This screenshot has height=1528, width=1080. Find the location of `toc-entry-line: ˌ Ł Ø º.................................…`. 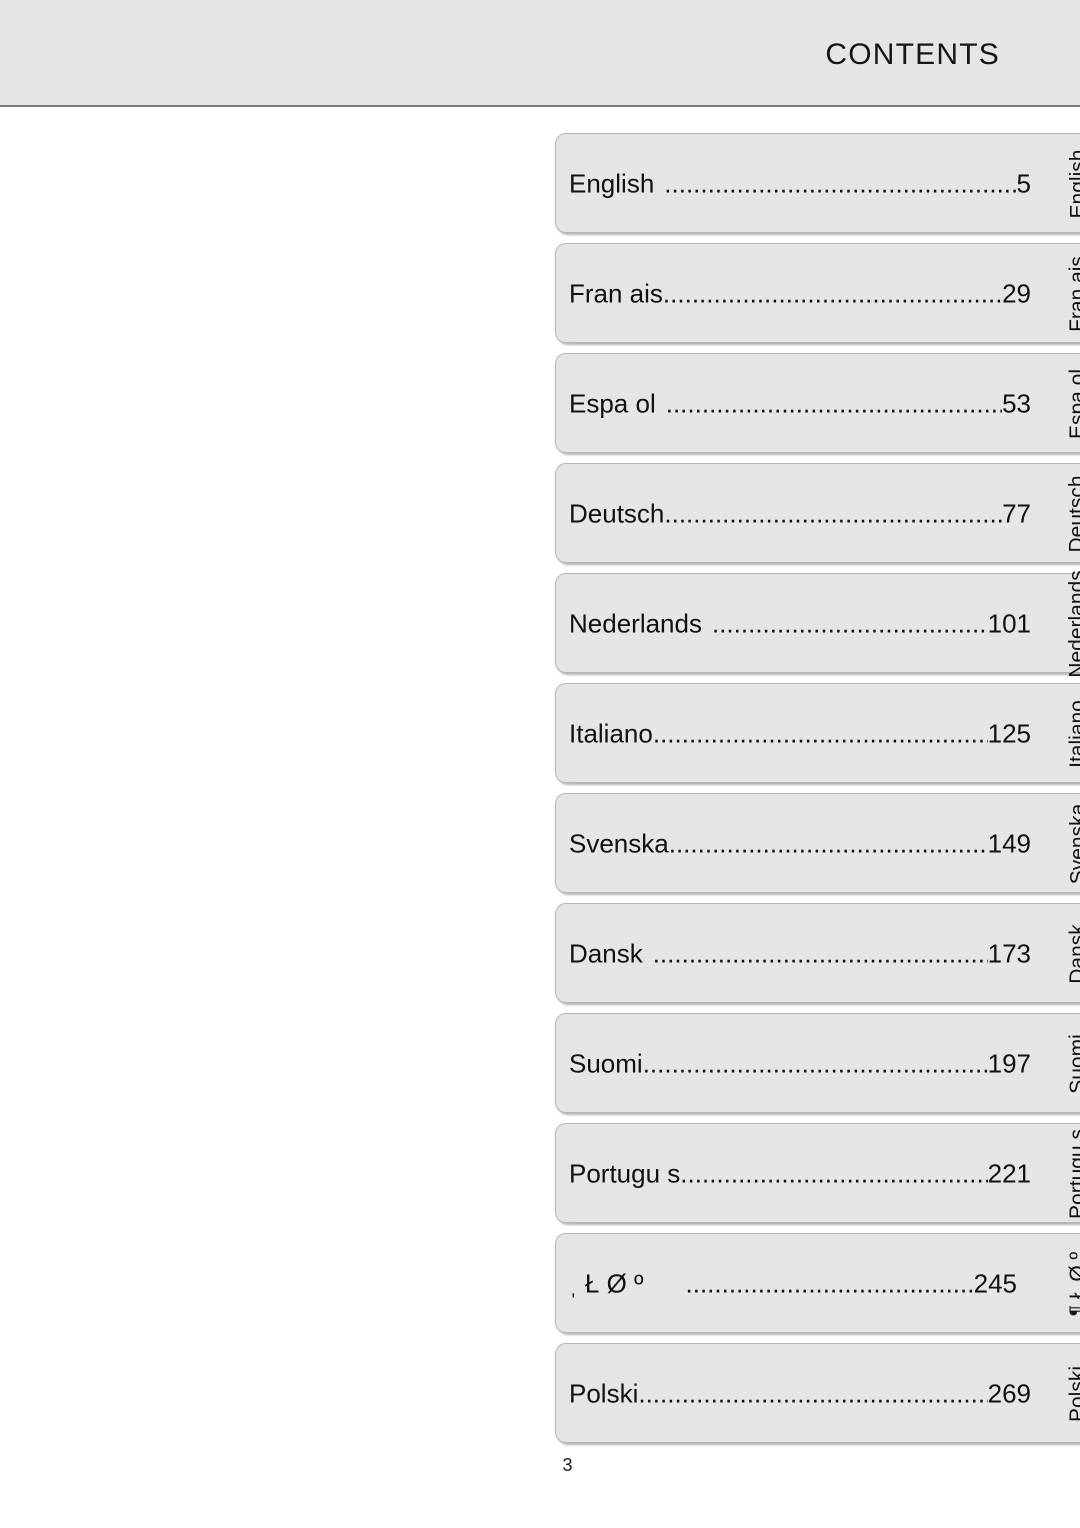

toc-entry-line: ˌ Ł Ø º.................................… is located at coordinates (800, 1284).